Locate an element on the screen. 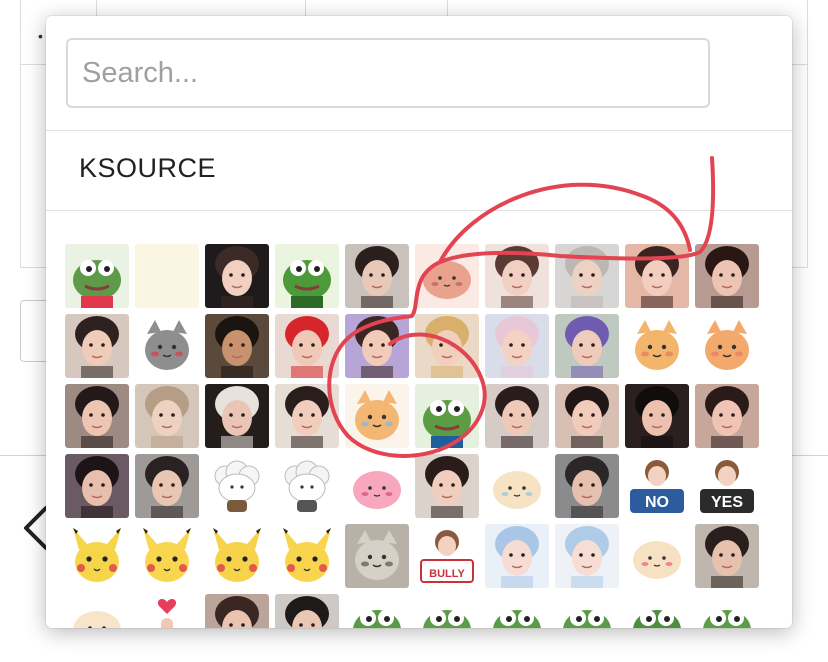 The image size is (828, 662). emote-pepe-smug is located at coordinates (517, 611).